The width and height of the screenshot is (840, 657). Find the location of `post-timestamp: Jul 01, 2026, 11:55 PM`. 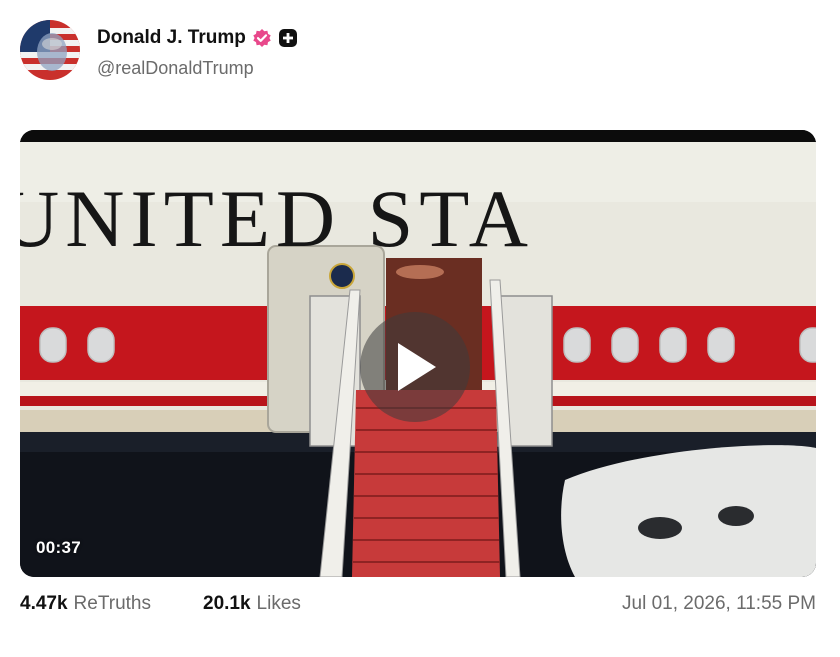

post-timestamp: Jul 01, 2026, 11:55 PM is located at coordinates (719, 604).